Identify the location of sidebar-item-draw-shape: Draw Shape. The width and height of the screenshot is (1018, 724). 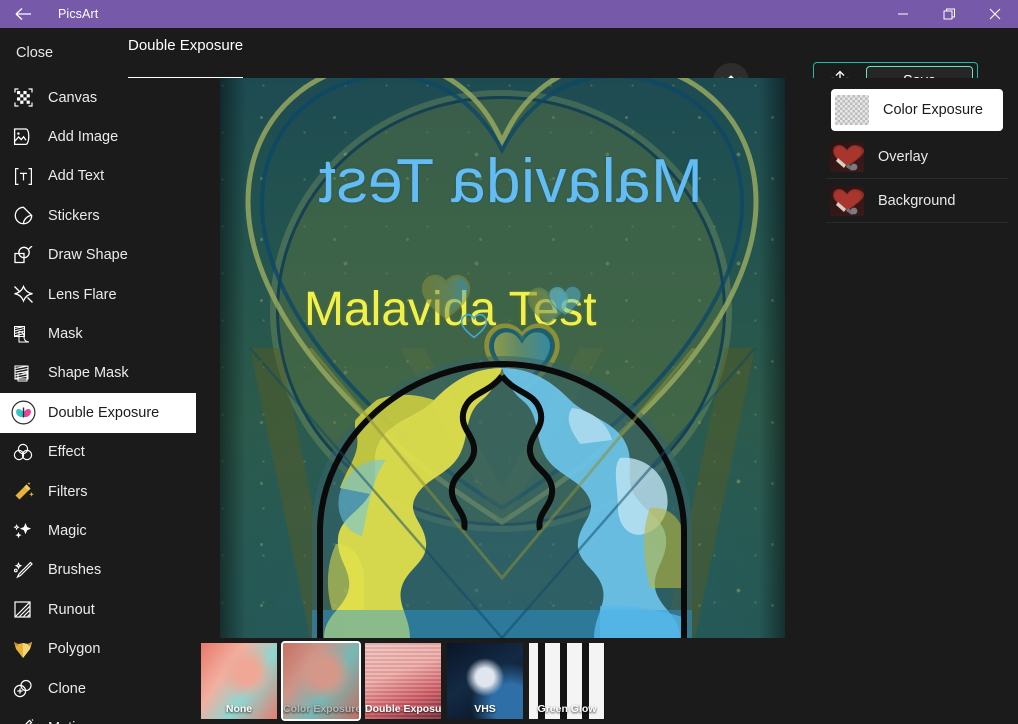
(98, 255).